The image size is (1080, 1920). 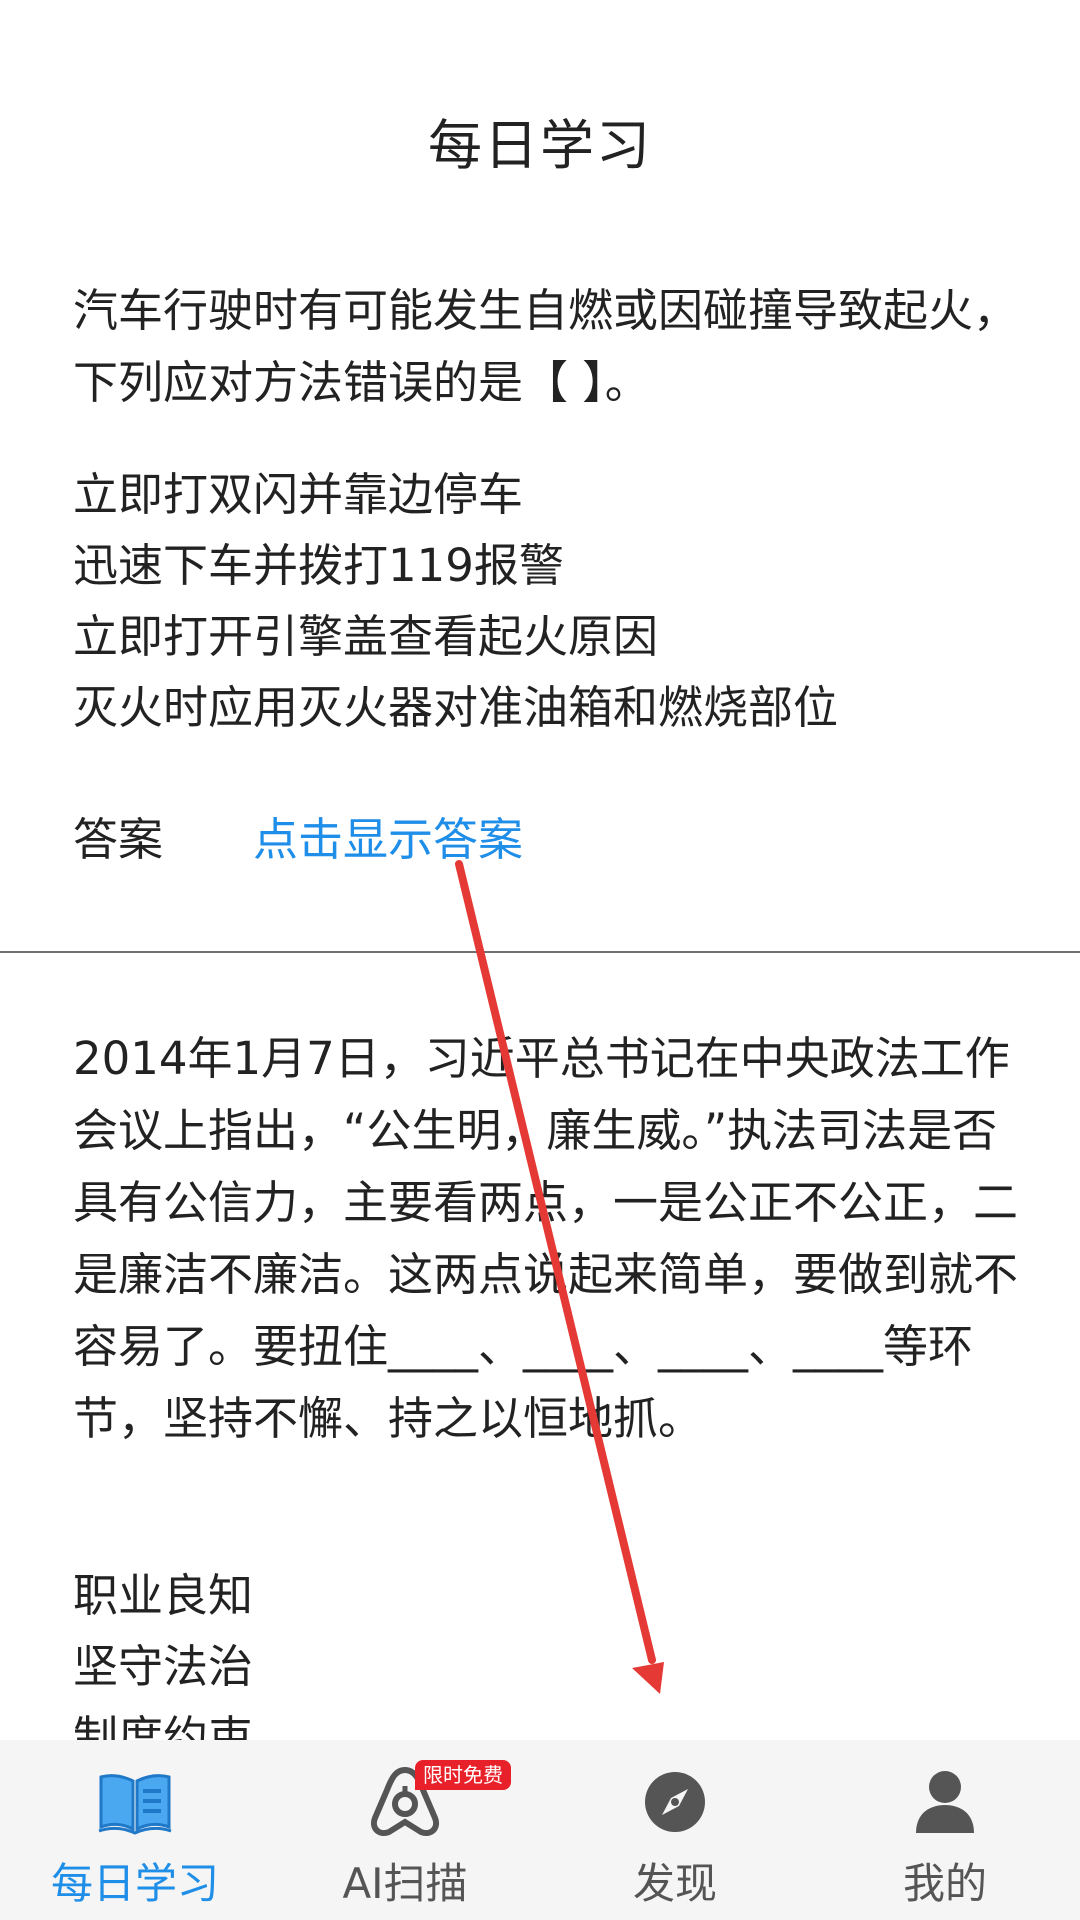 What do you see at coordinates (548, 1721) in the screenshot?
I see `option-item: 制度约束` at bounding box center [548, 1721].